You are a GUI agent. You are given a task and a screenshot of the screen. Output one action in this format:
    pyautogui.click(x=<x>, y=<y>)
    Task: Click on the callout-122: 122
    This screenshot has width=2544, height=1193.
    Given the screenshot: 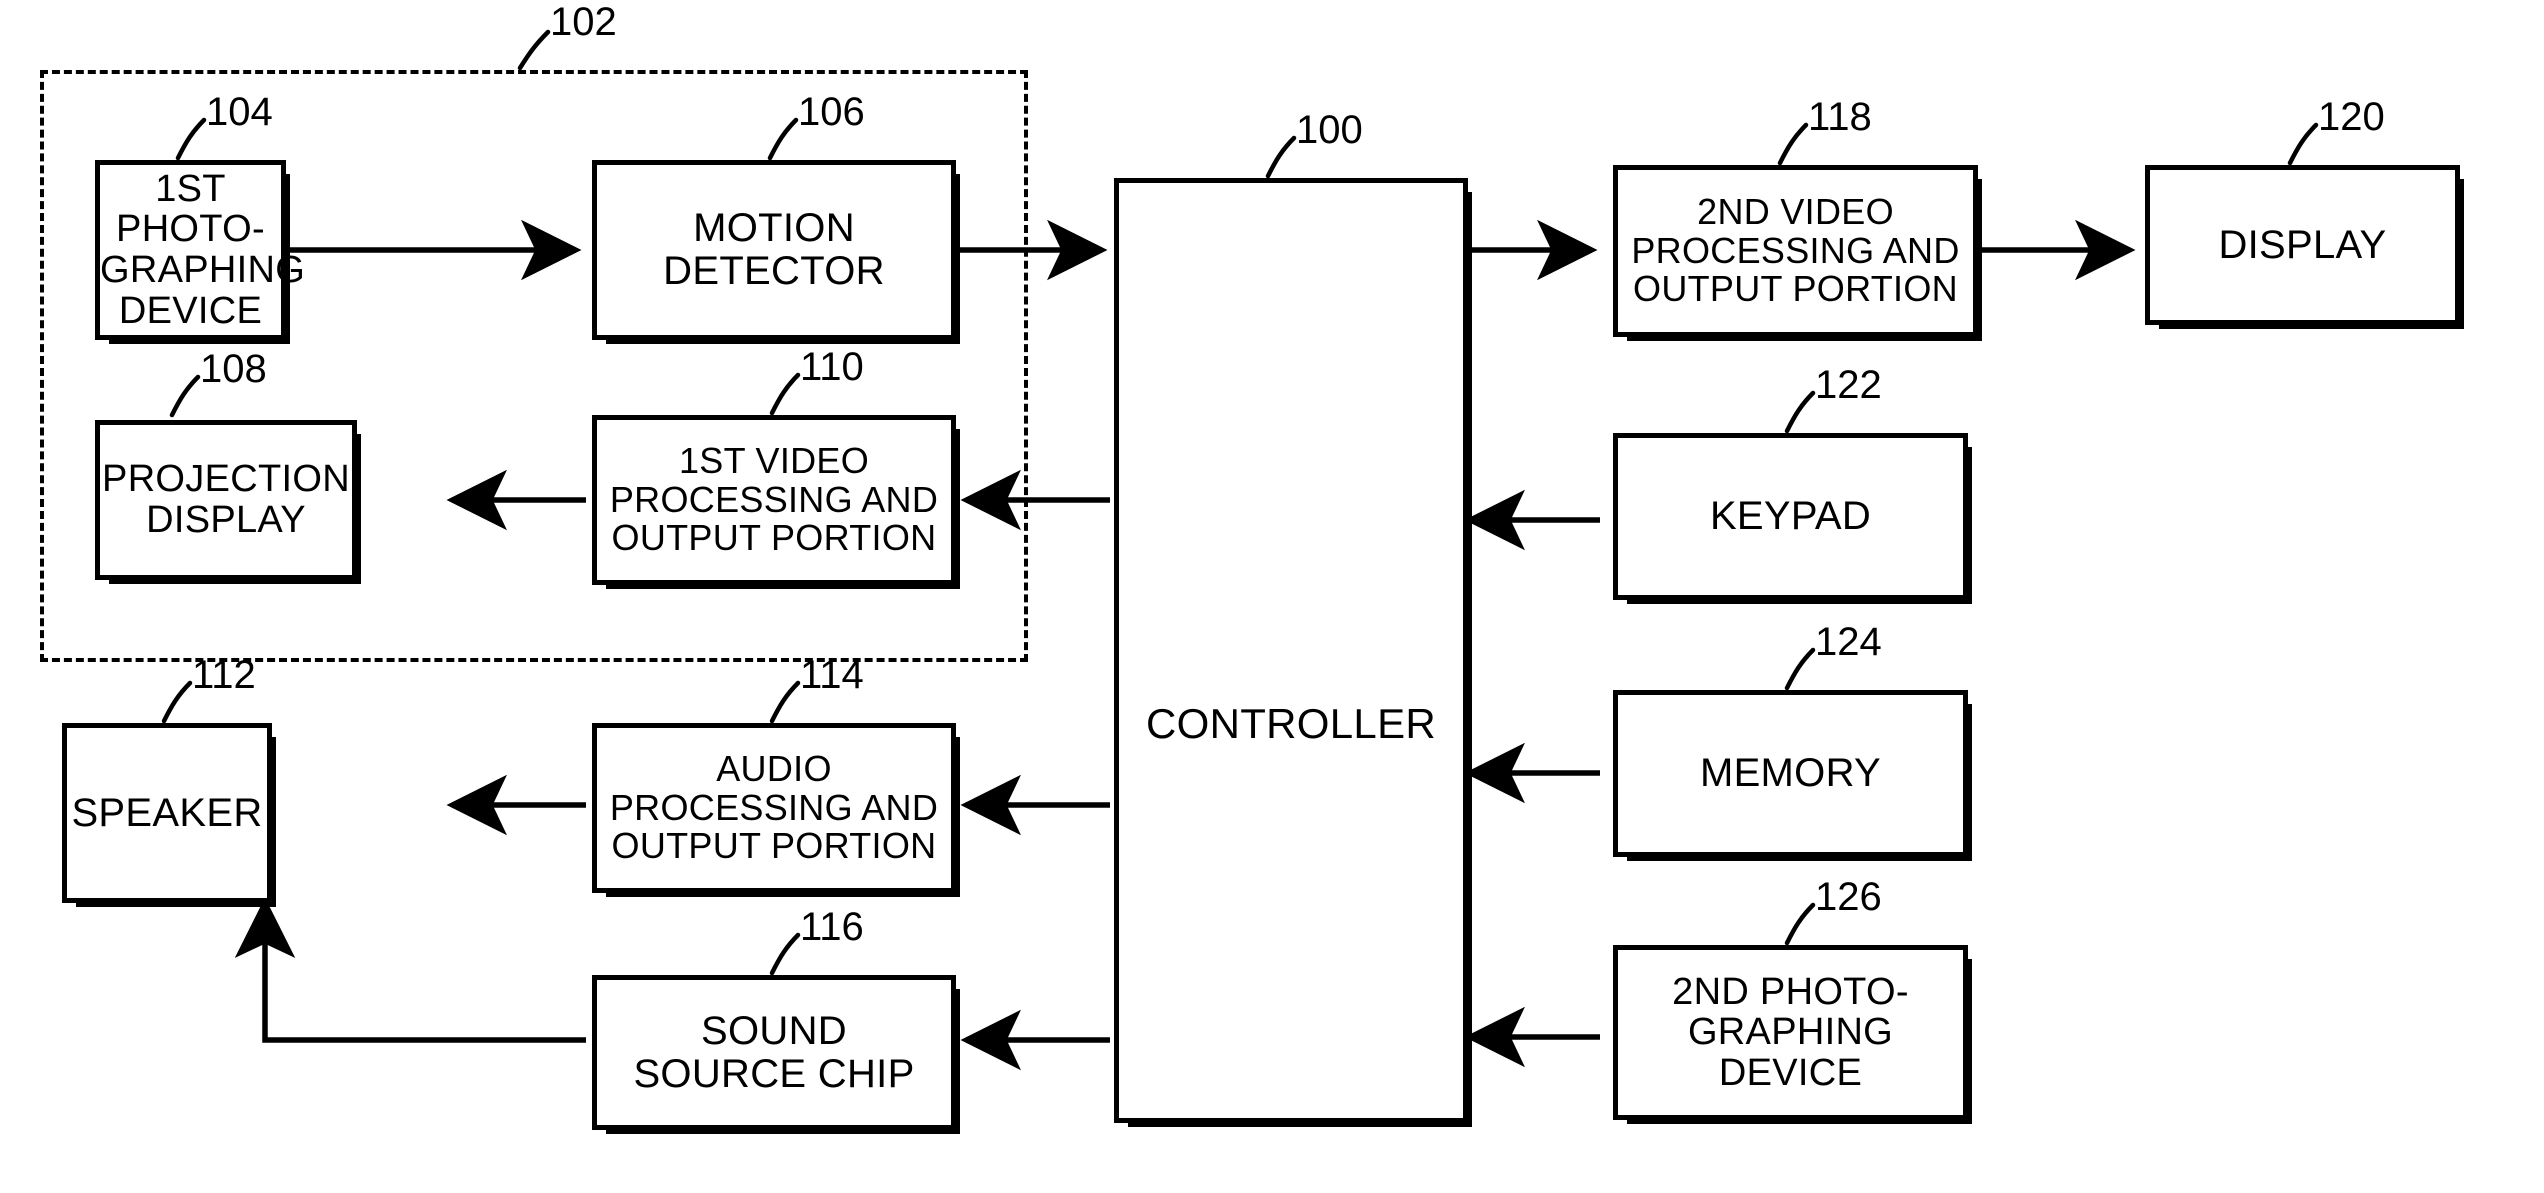 What is the action you would take?
    pyautogui.click(x=1848, y=385)
    